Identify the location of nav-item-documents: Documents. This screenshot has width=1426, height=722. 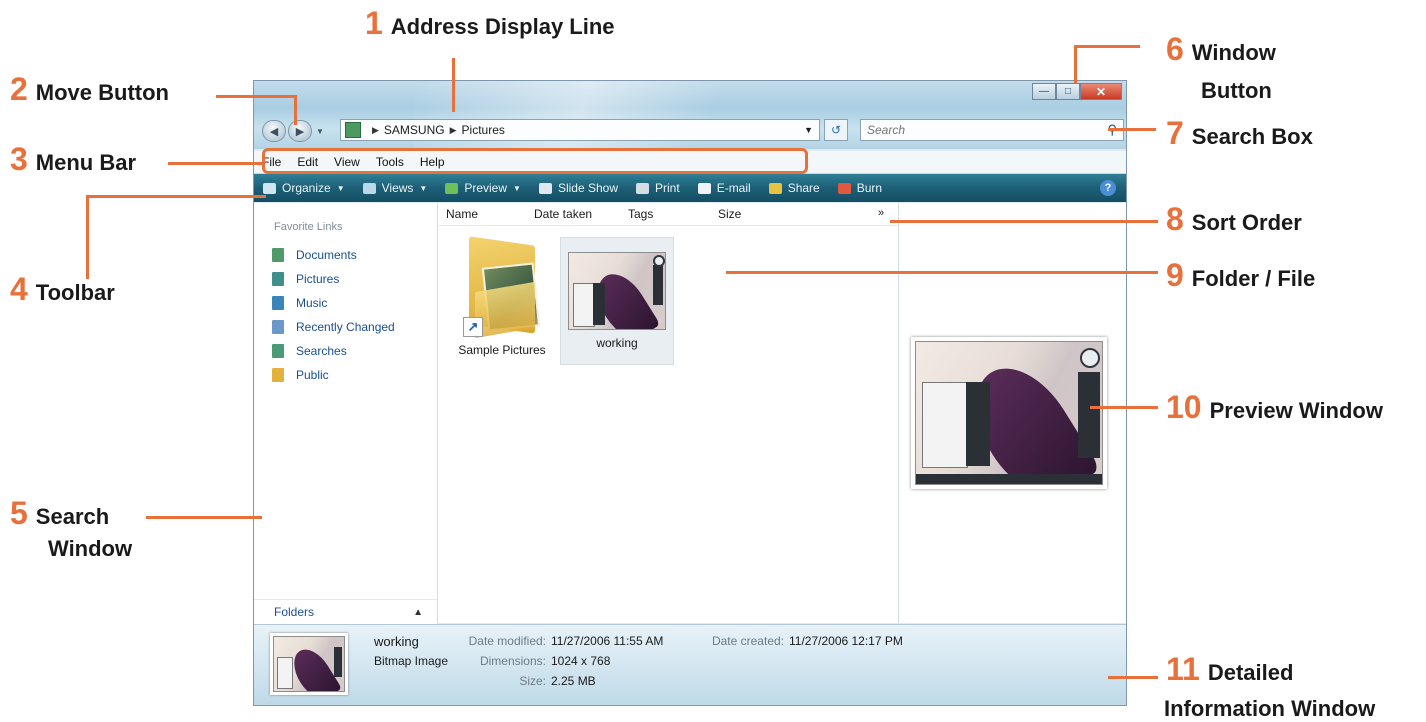
(345, 255).